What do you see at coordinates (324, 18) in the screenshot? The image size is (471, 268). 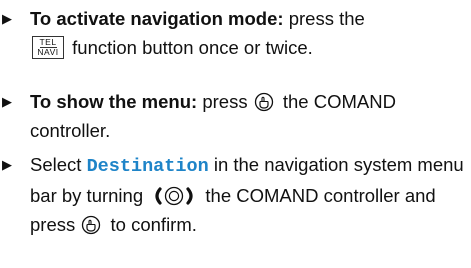 I see `step-1-text-a: press the` at bounding box center [324, 18].